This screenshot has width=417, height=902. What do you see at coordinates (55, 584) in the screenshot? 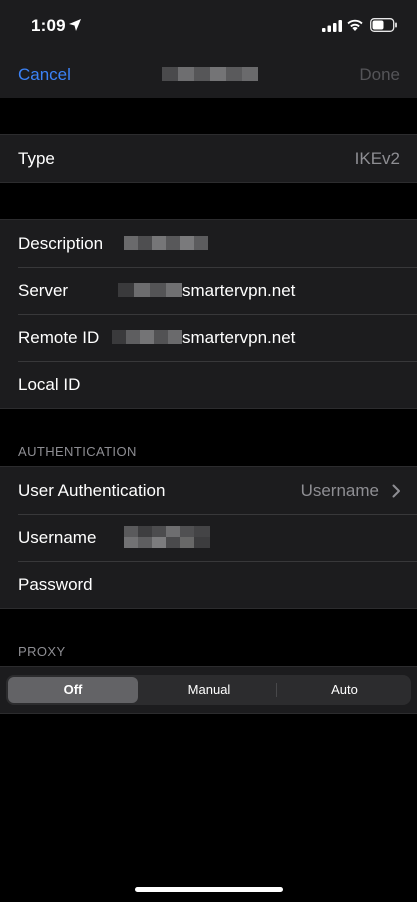
I see `password-label: Password` at bounding box center [55, 584].